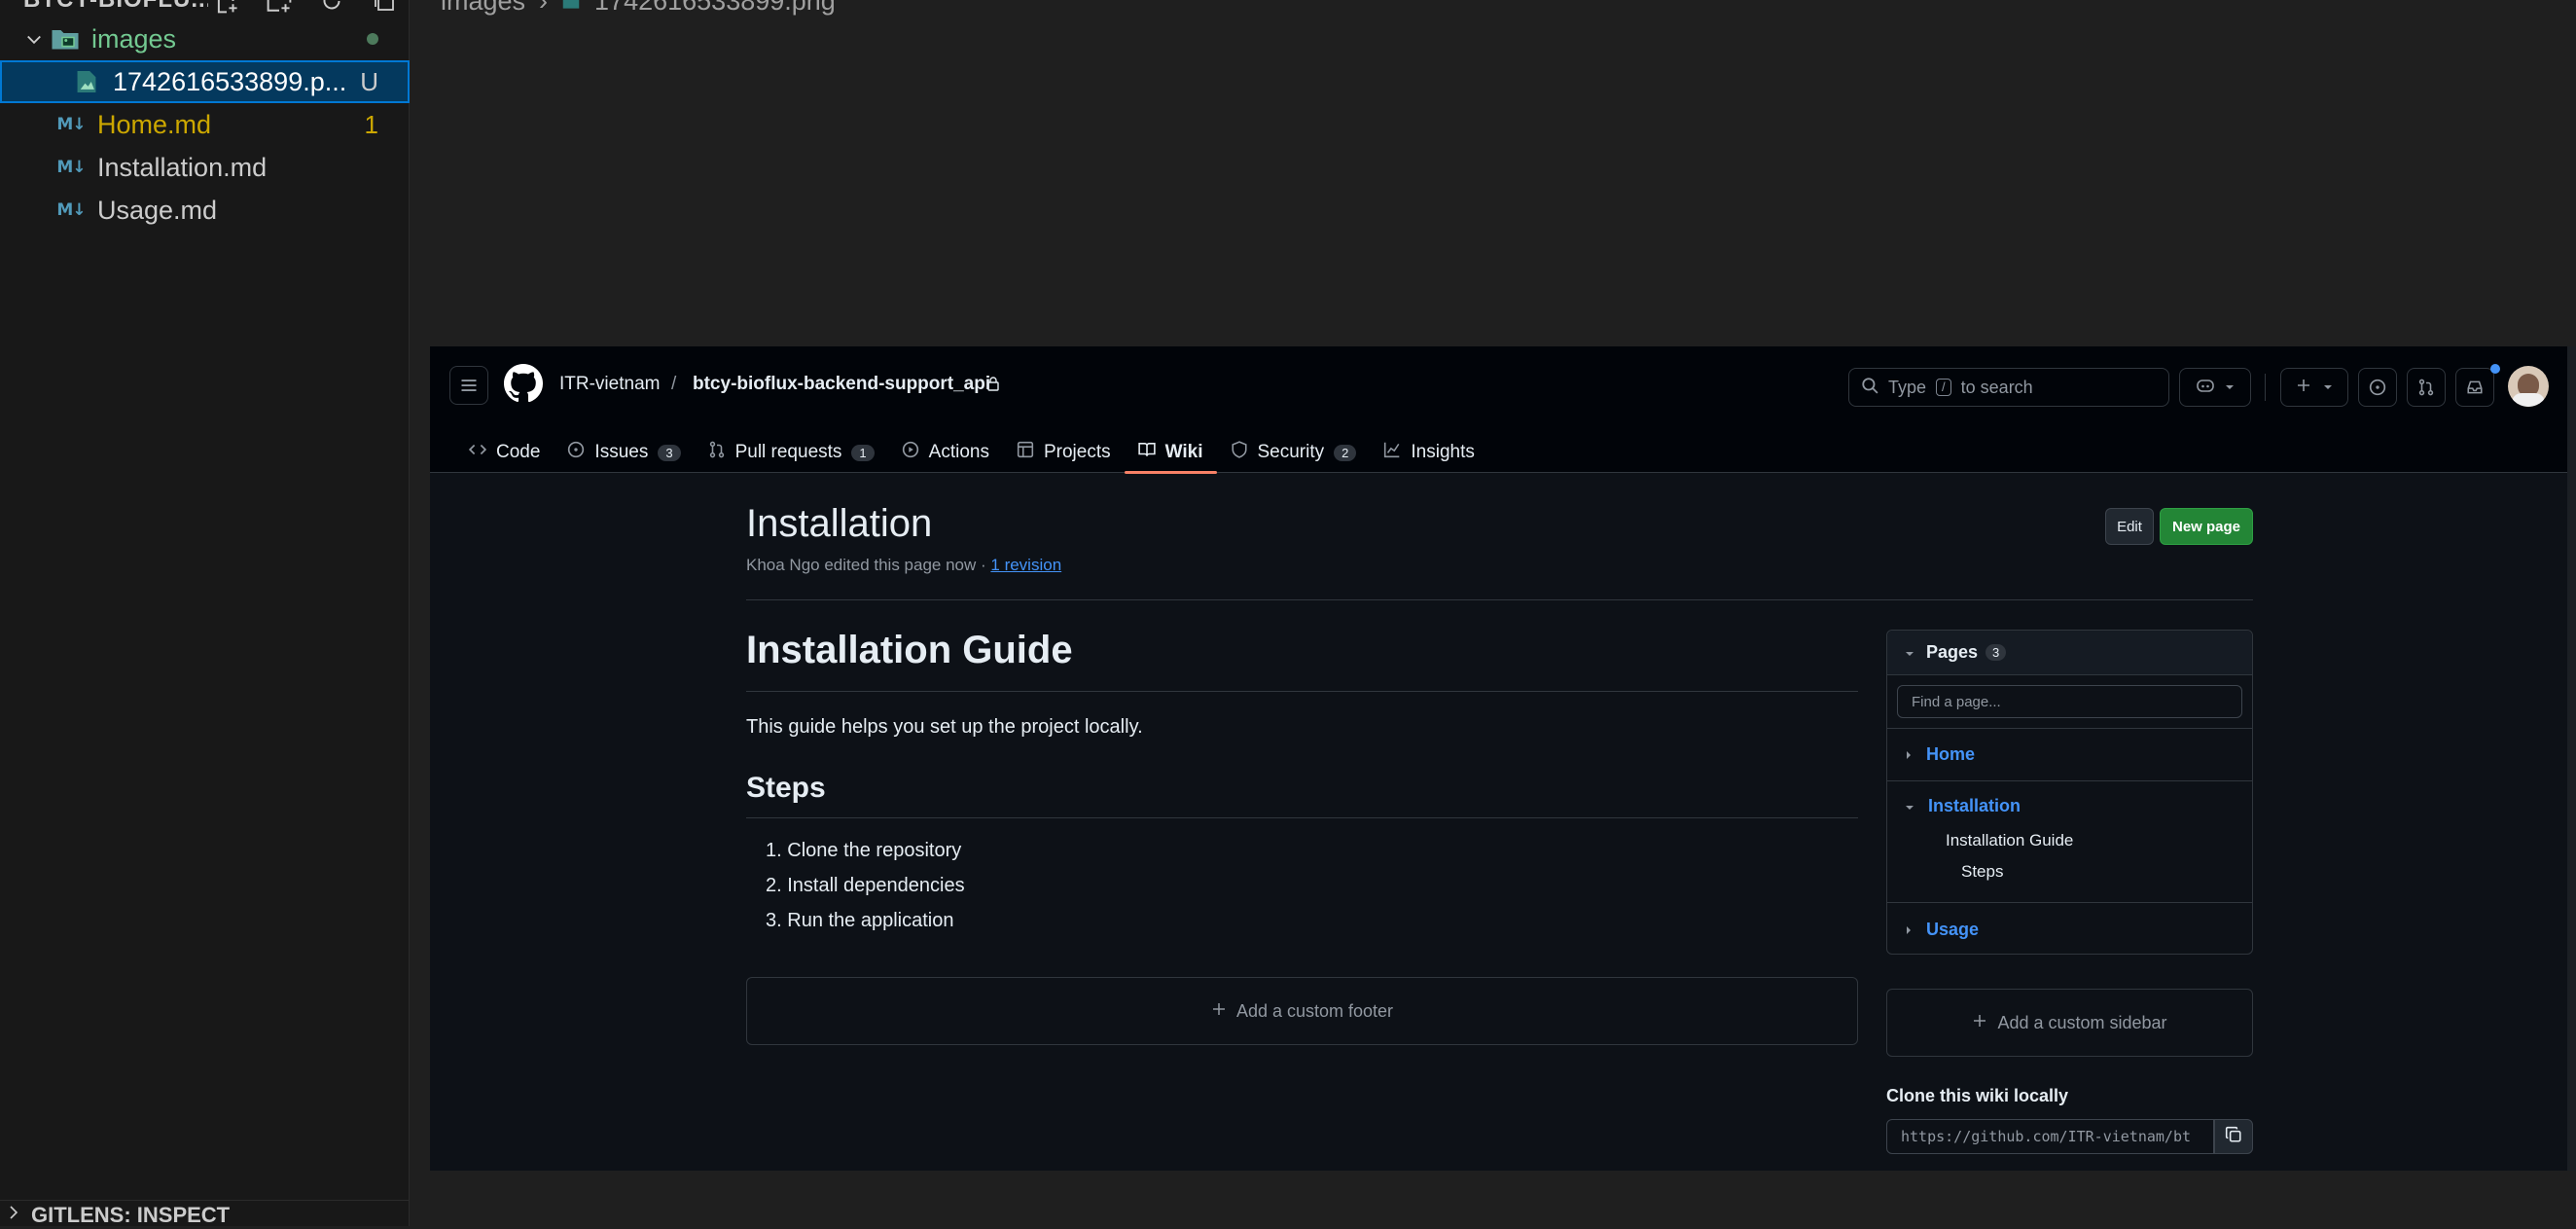 The width and height of the screenshot is (2576, 1229). I want to click on tab-issues: Issues 3, so click(624, 452).